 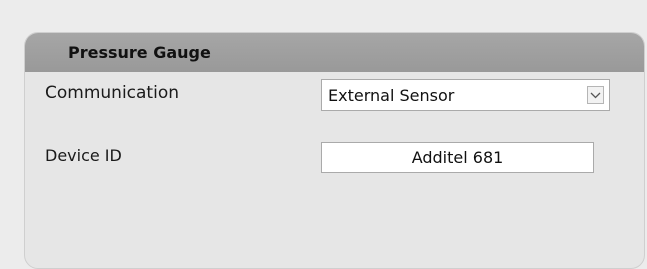 What do you see at coordinates (457, 157) in the screenshot?
I see `device-id-field: Additel 681` at bounding box center [457, 157].